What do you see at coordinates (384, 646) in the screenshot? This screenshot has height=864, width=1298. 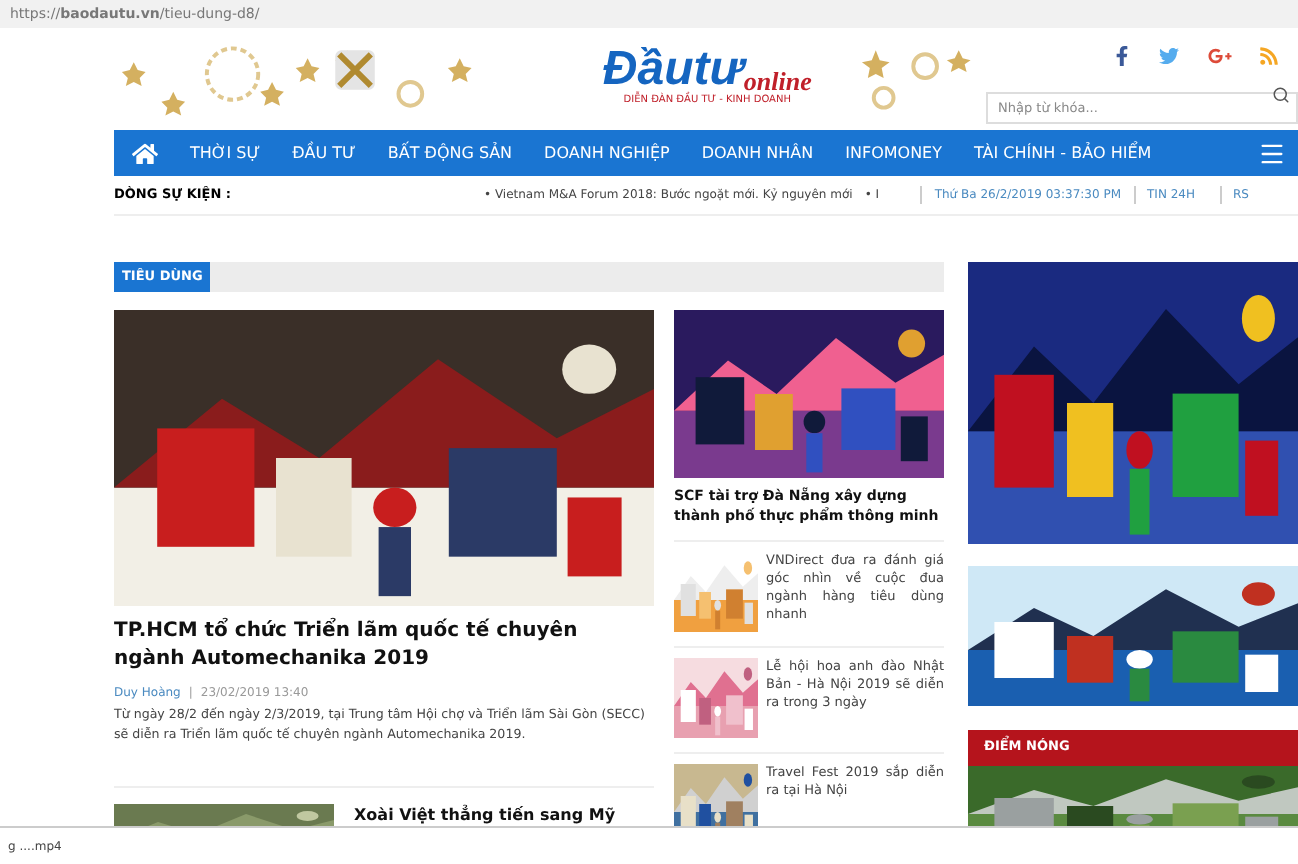 I see `article-title: TP.HCM tổ chức Triển lãm quốc tế chuyên ngành Automechanika 2019` at bounding box center [384, 646].